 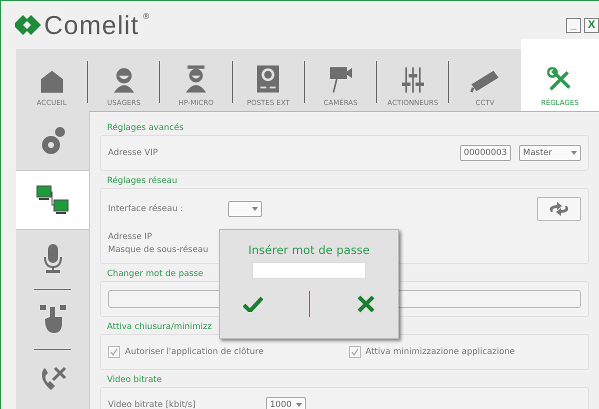 What do you see at coordinates (560, 80) in the screenshot?
I see `tools-icon` at bounding box center [560, 80].